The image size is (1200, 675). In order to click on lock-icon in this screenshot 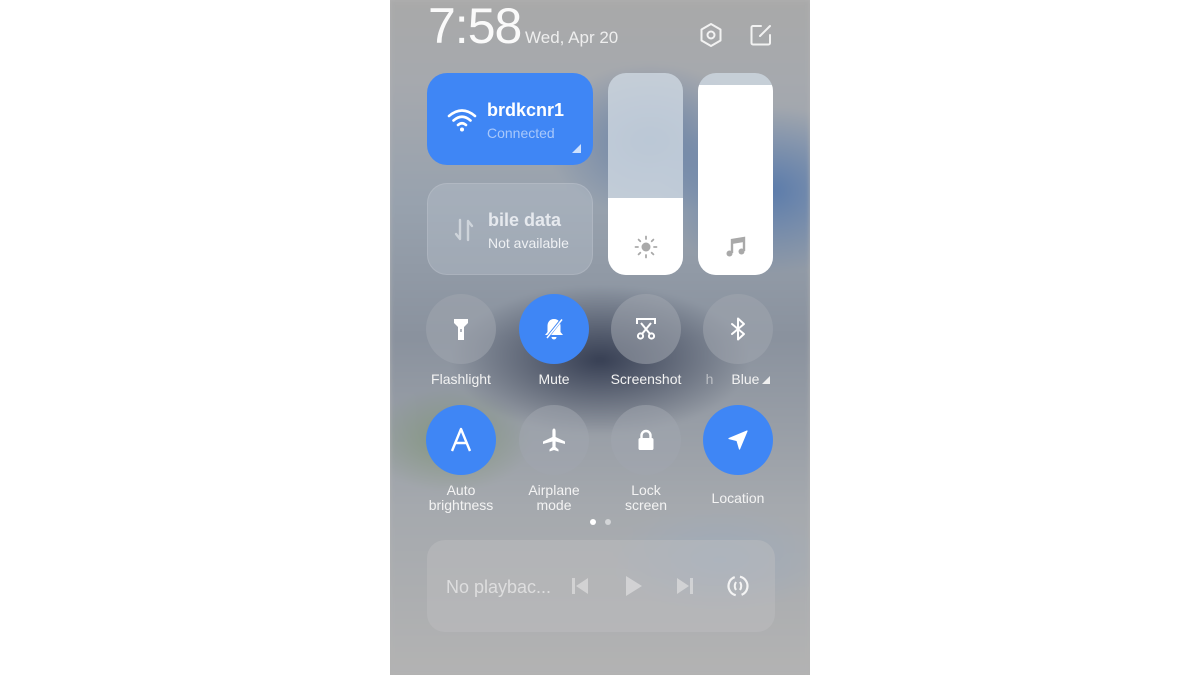, I will do `click(646, 439)`.